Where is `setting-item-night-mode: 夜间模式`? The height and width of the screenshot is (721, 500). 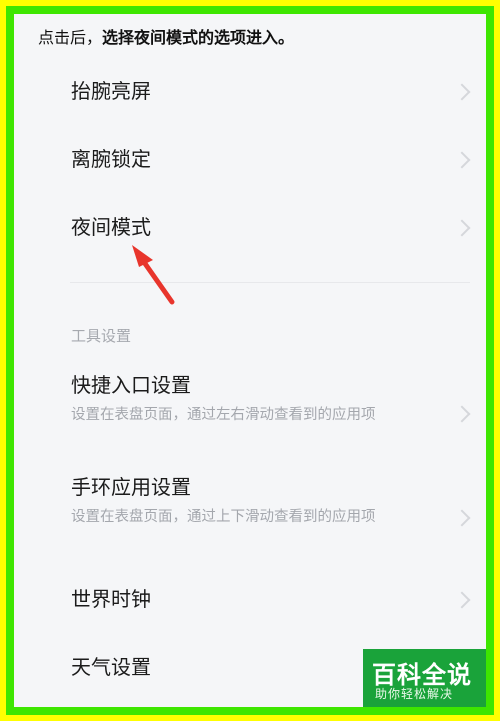
setting-item-night-mode: 夜间模式 is located at coordinates (250, 226).